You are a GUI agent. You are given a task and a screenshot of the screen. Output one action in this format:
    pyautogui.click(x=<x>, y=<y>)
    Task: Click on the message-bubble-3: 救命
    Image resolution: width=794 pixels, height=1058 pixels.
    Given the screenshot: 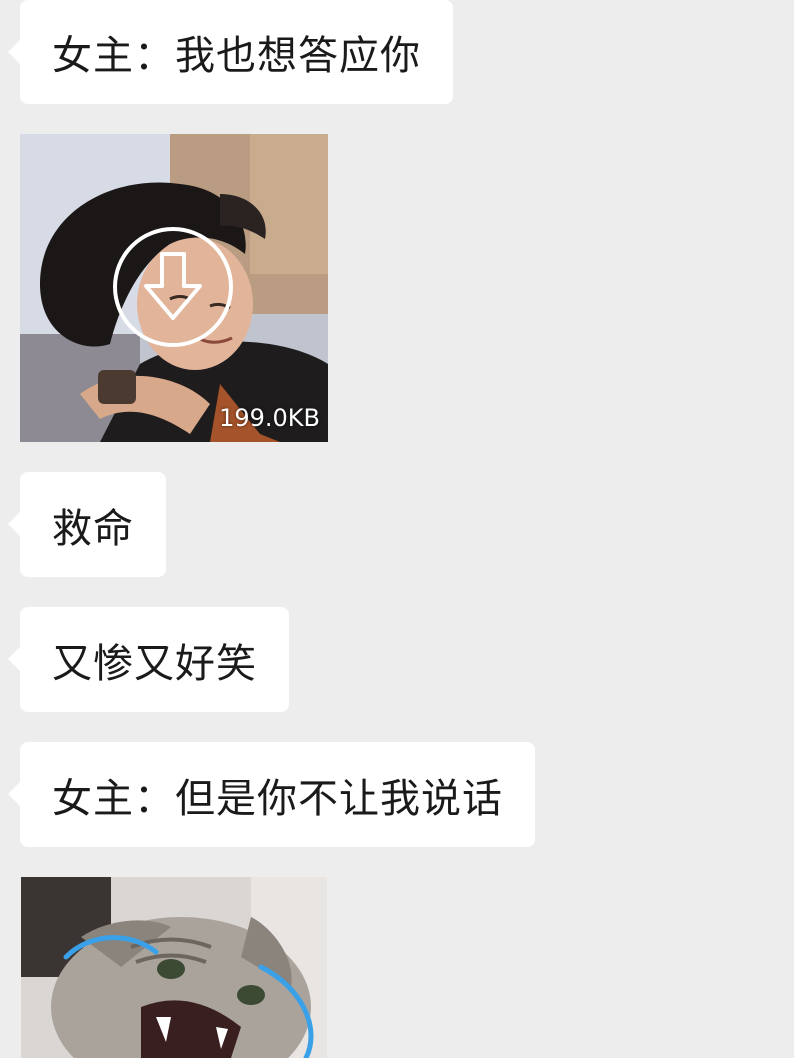 What is the action you would take?
    pyautogui.click(x=87, y=524)
    